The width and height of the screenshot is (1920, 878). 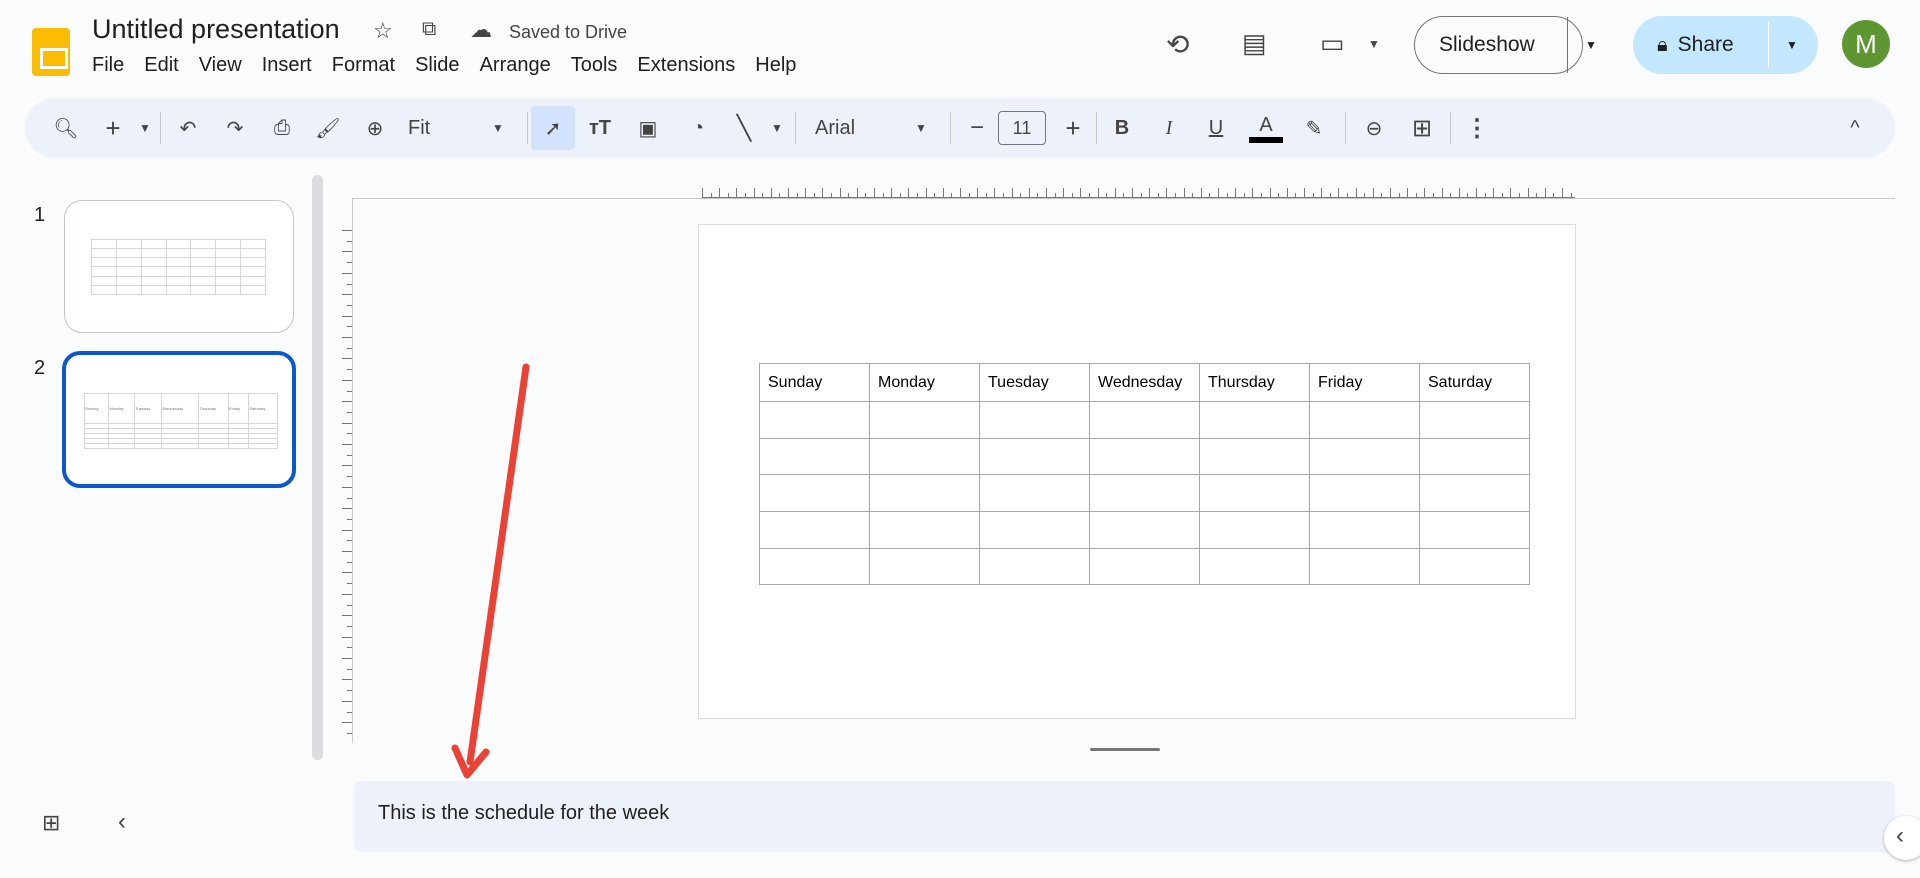 What do you see at coordinates (113, 128) in the screenshot?
I see `new-slide-icon: +` at bounding box center [113, 128].